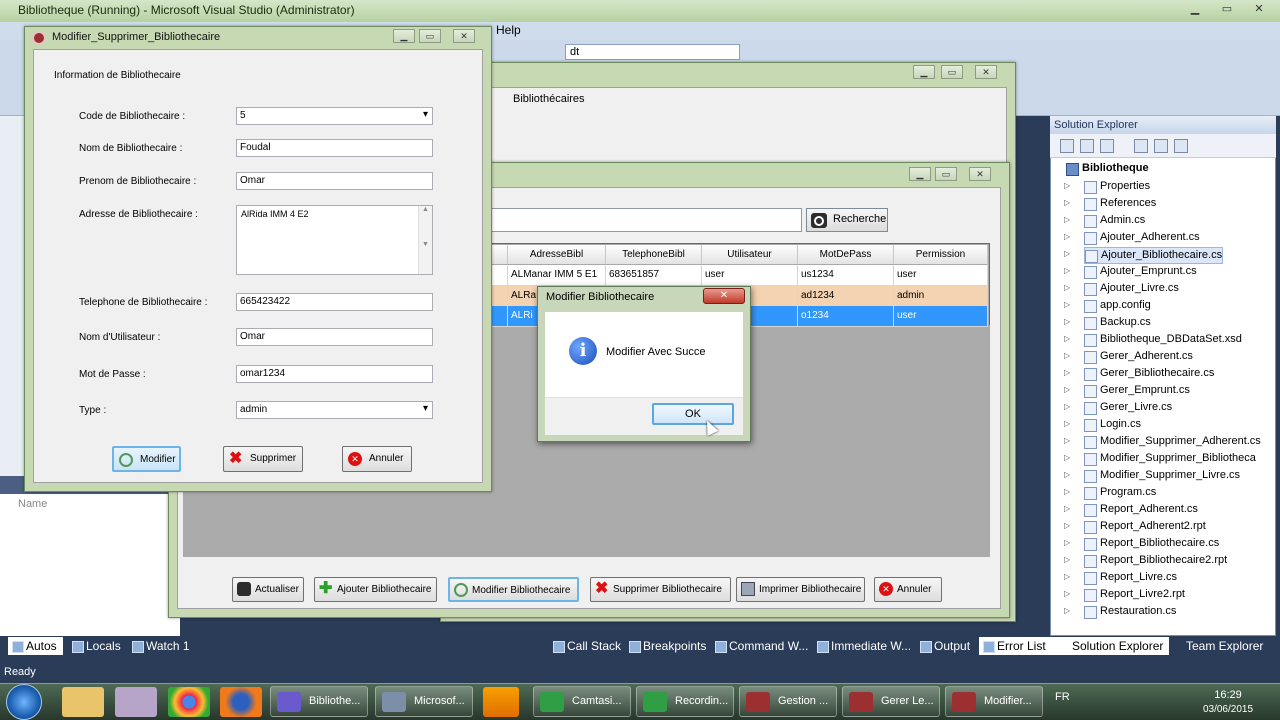  What do you see at coordinates (667, 646) in the screenshot?
I see `tab-breakpoints: Breakpoints` at bounding box center [667, 646].